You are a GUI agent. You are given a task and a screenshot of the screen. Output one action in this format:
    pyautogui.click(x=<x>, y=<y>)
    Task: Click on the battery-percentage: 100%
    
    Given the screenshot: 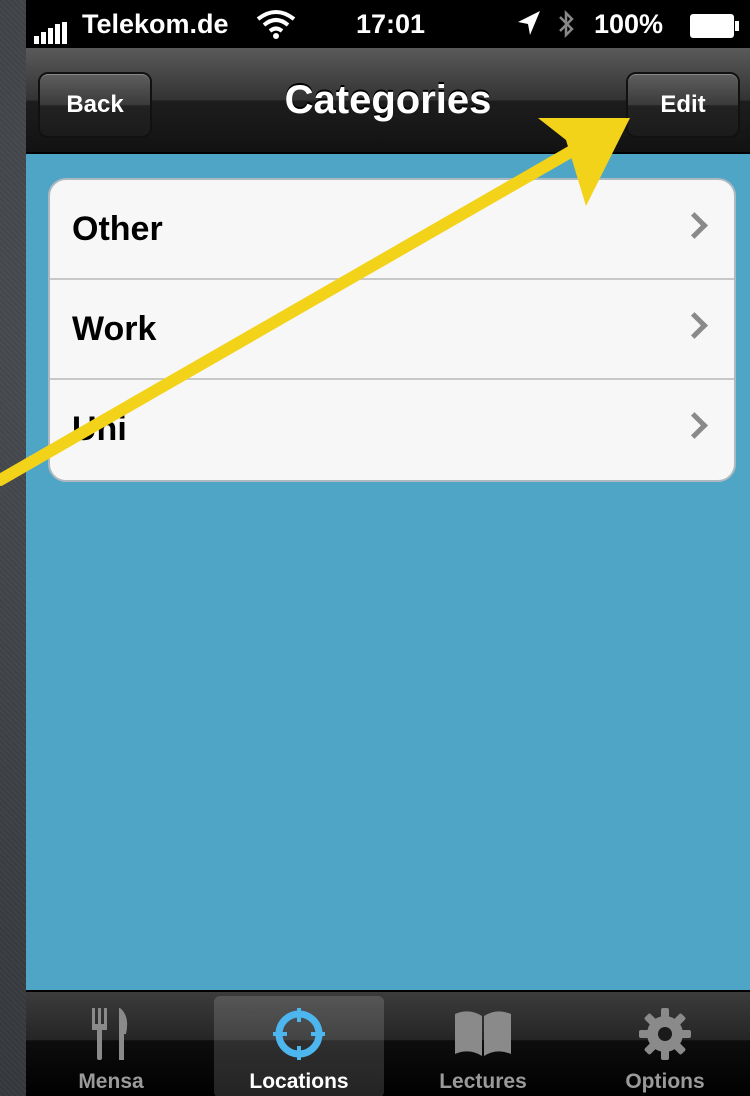 What is the action you would take?
    pyautogui.click(x=629, y=24)
    